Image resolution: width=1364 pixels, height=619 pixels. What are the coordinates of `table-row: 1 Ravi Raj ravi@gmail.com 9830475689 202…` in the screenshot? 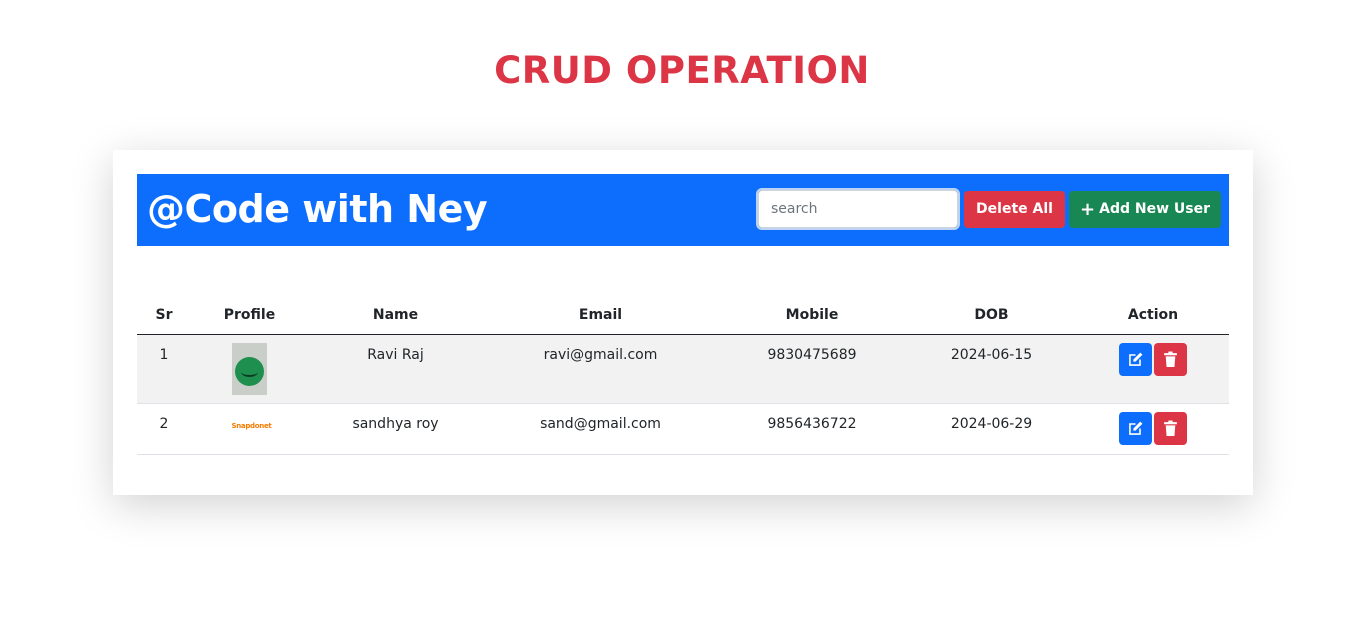 It's located at (683, 369).